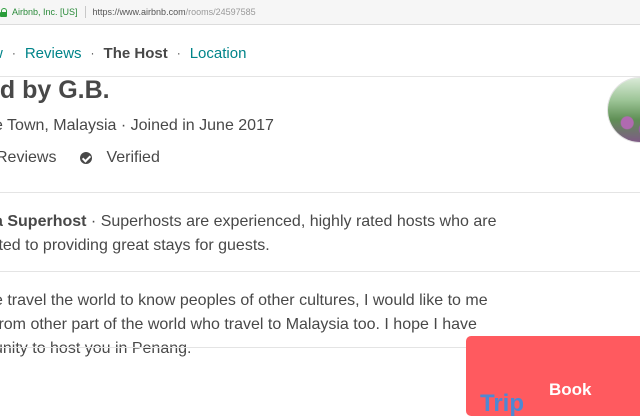 The width and height of the screenshot is (640, 418). I want to click on lock-icon, so click(4, 12).